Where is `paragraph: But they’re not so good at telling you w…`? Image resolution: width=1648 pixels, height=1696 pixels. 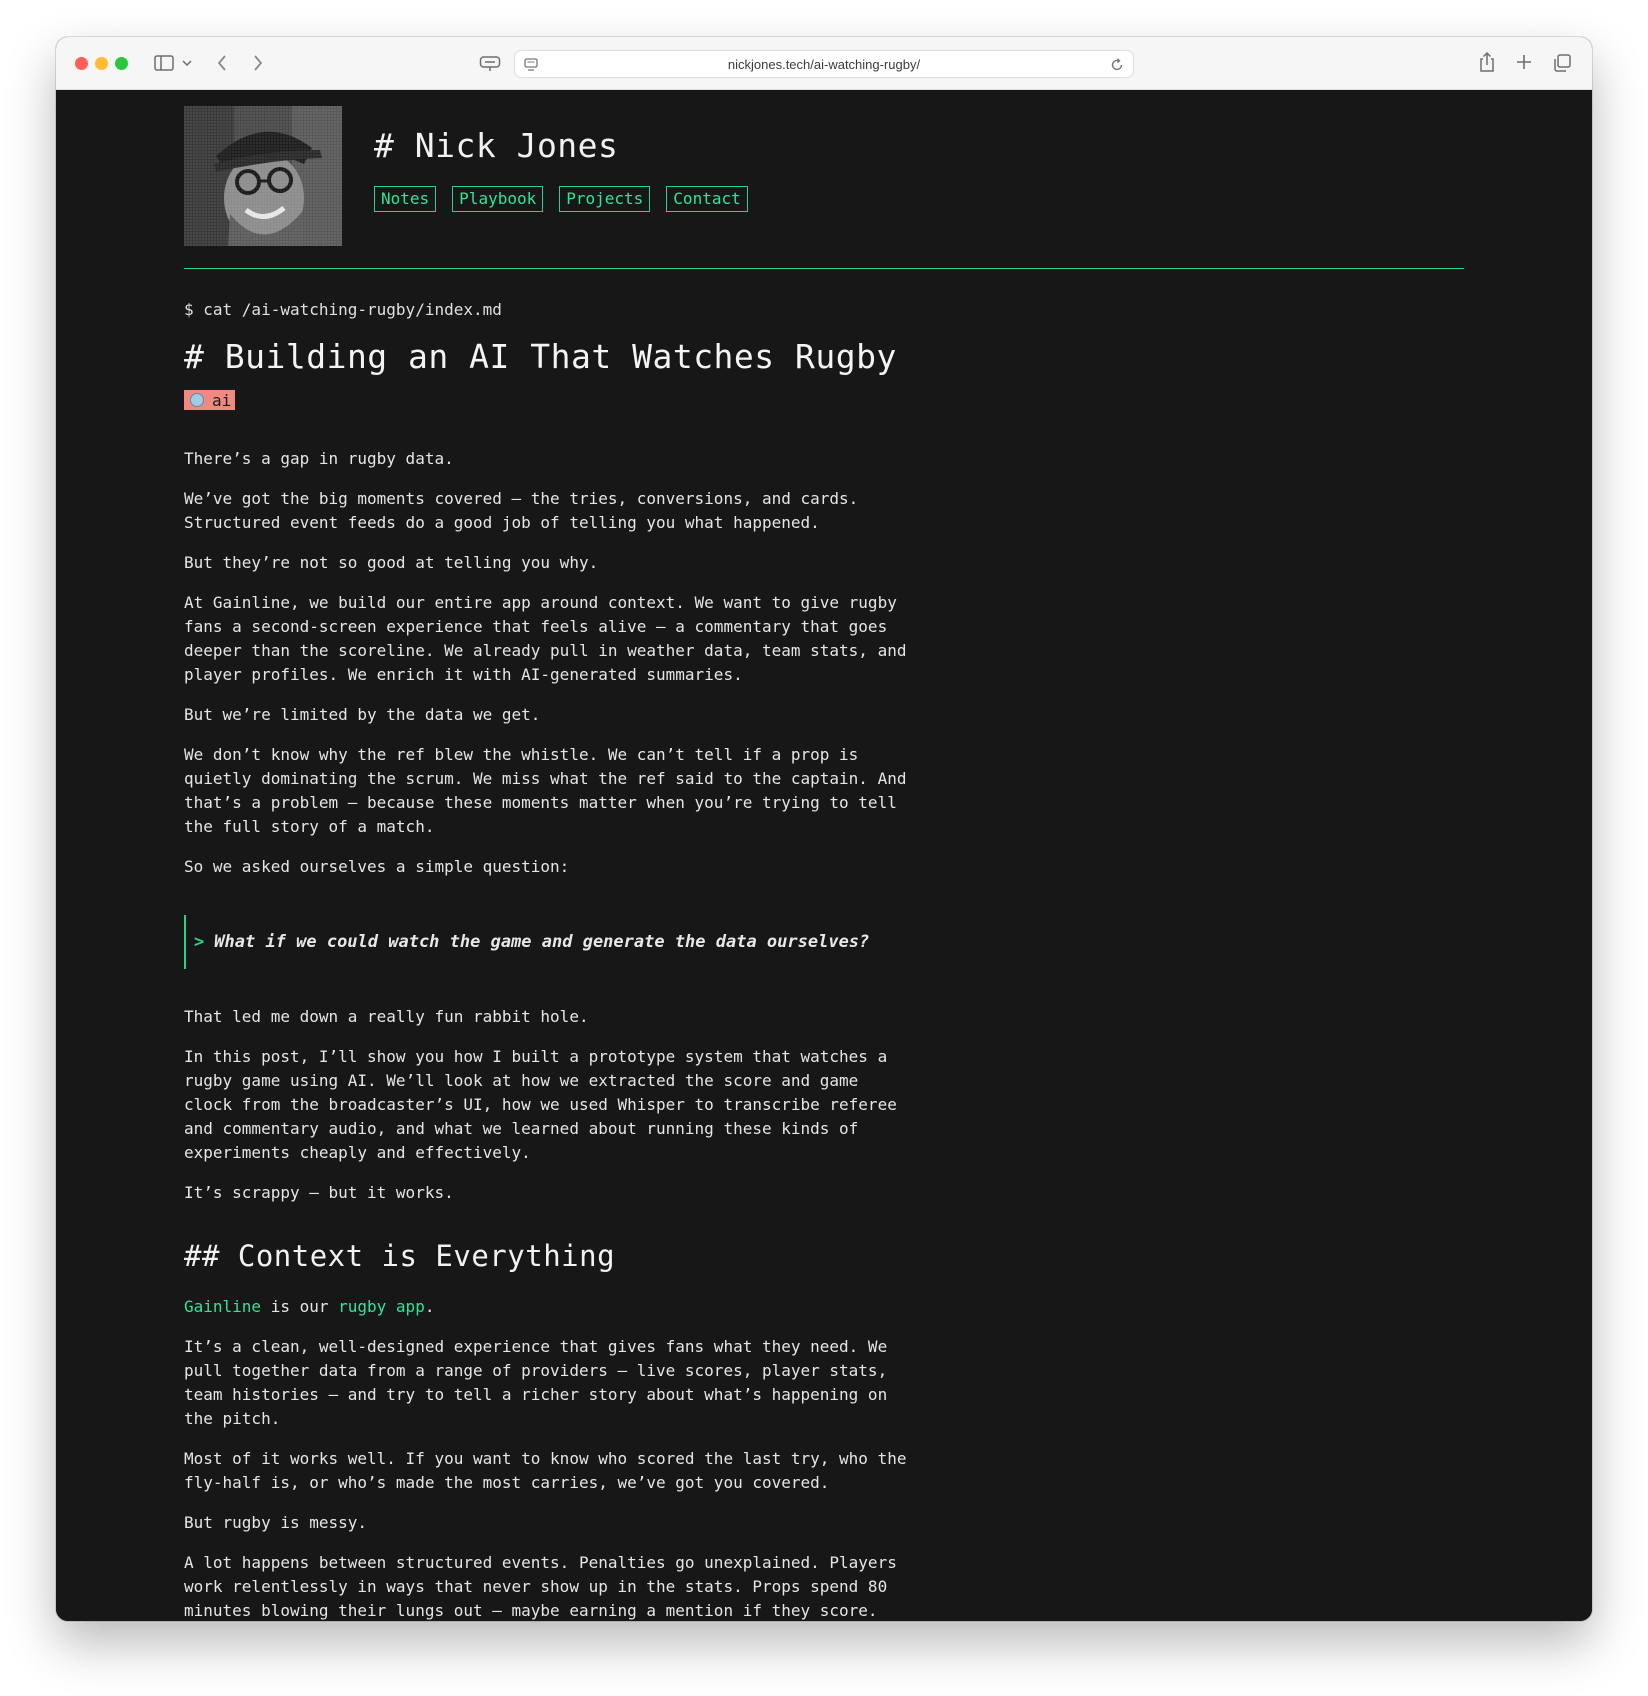
paragraph: But they’re not so good at telling you w… is located at coordinates (391, 562).